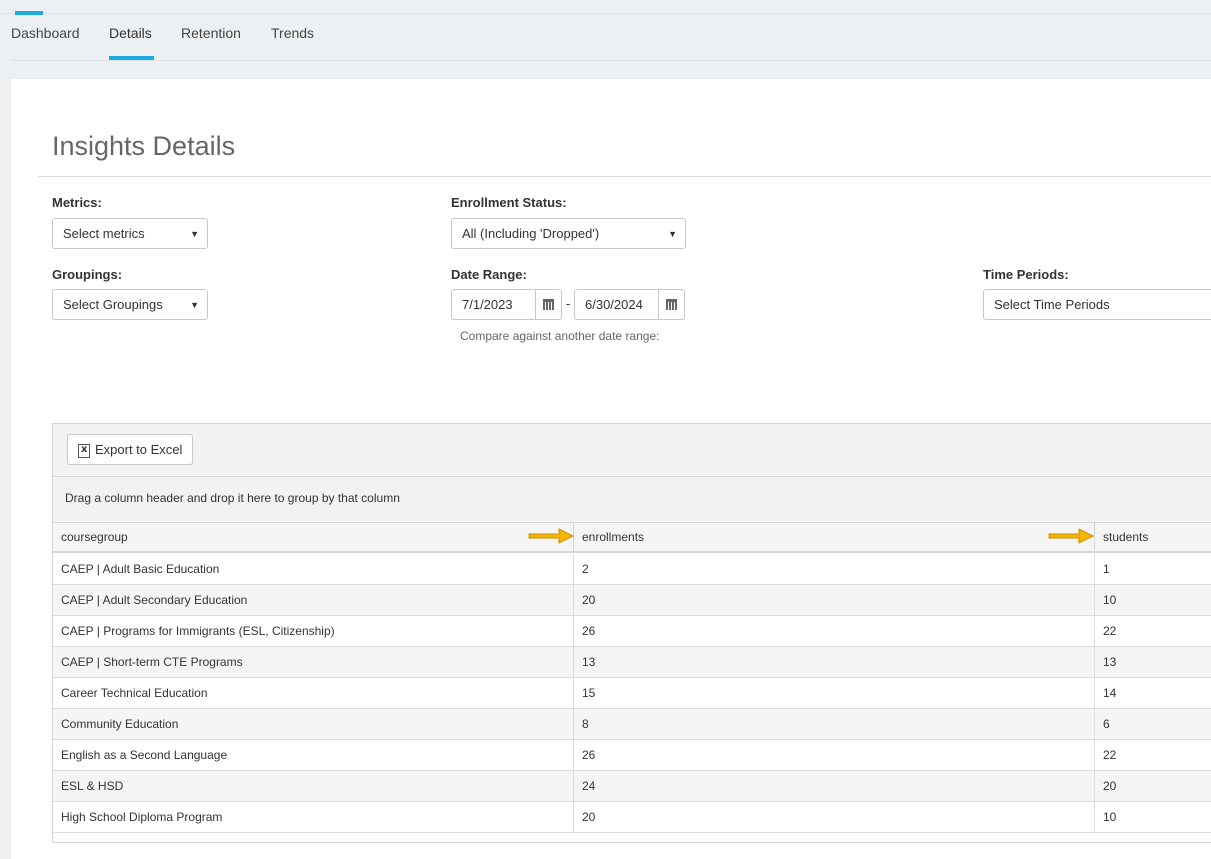 The height and width of the screenshot is (859, 1211). Describe the element at coordinates (834, 724) in the screenshot. I see `table-cell-enrollments: 8` at that location.